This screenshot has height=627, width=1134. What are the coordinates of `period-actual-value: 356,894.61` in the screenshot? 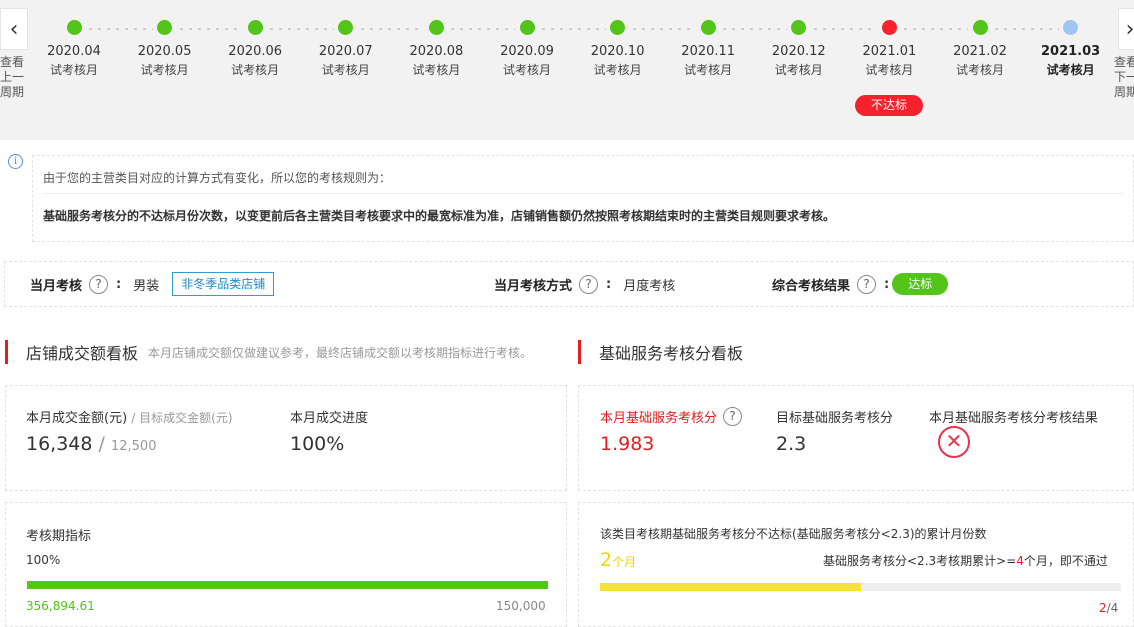 It's located at (60, 606).